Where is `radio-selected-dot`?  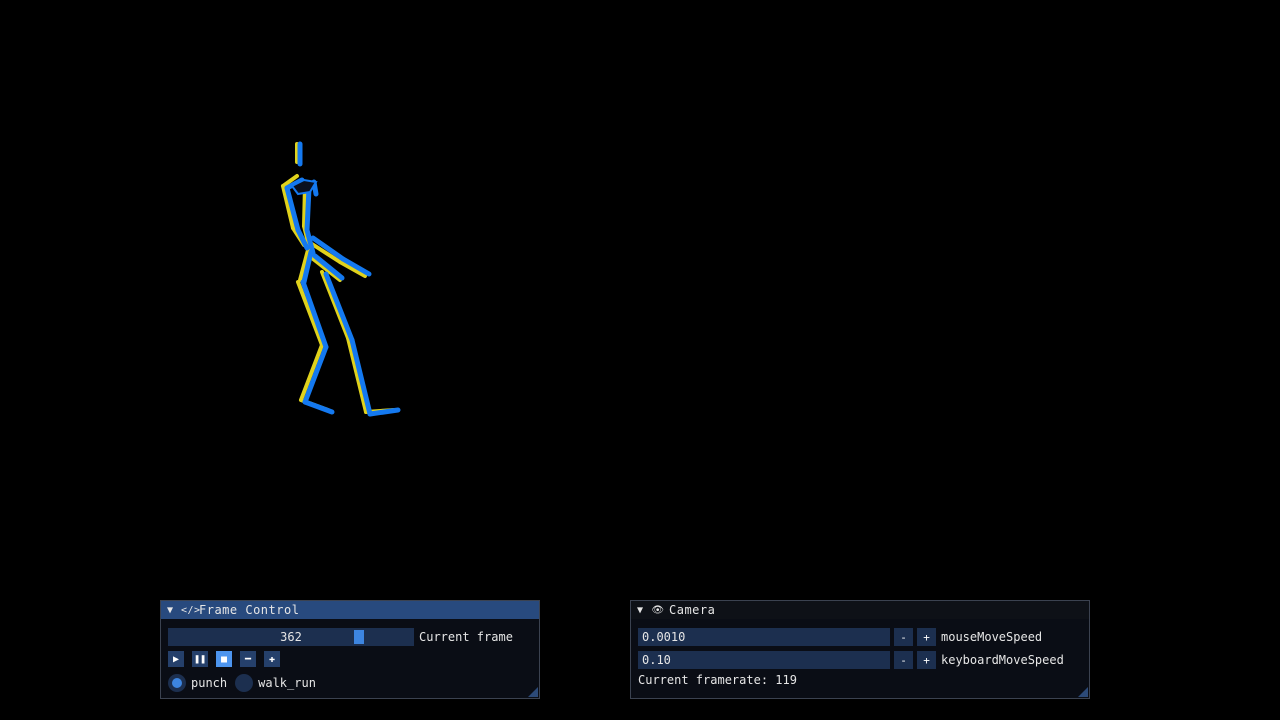 radio-selected-dot is located at coordinates (177, 683).